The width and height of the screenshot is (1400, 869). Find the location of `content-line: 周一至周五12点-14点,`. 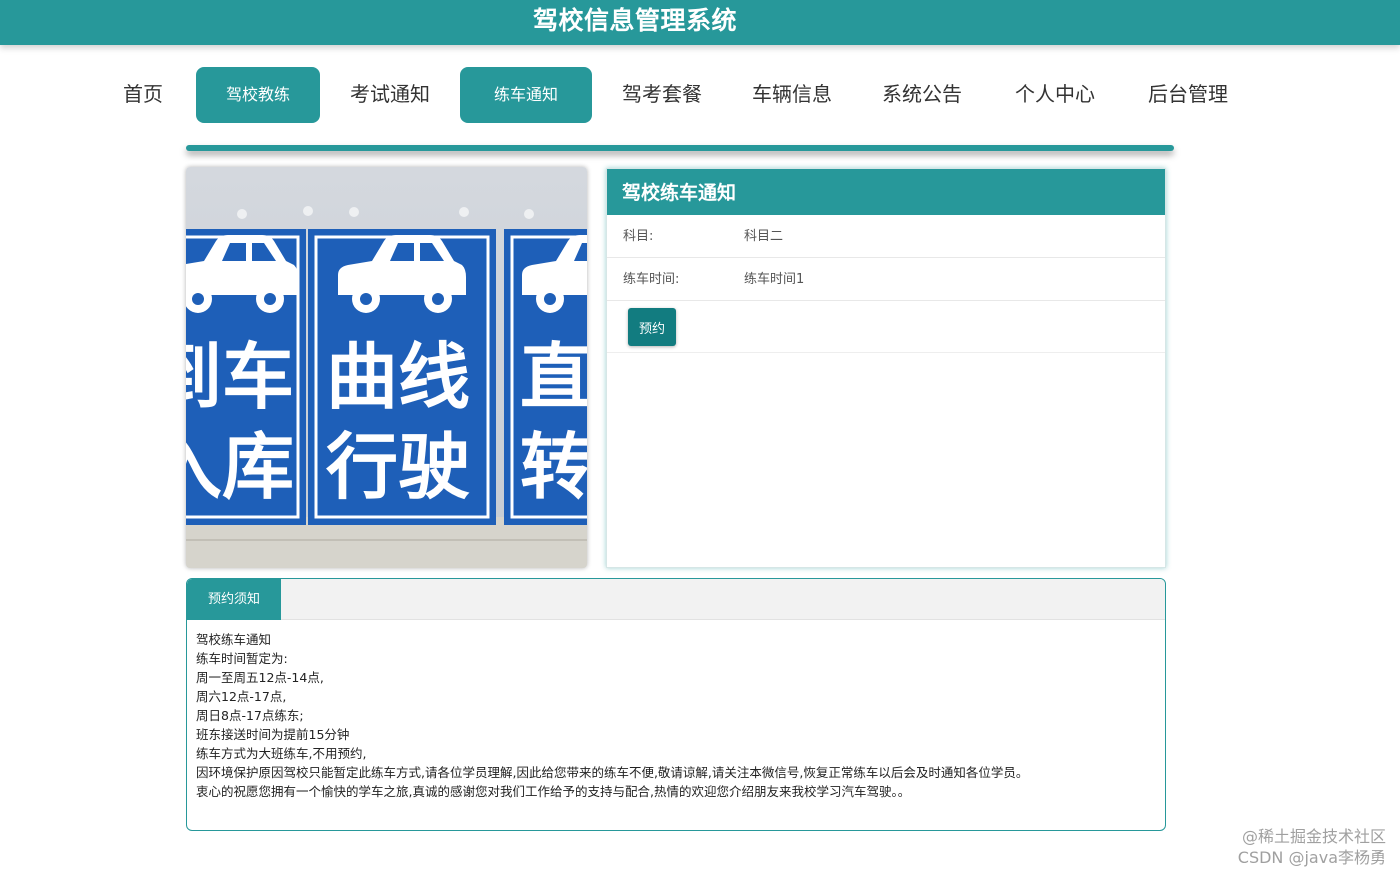

content-line: 周一至周五12点-14点, is located at coordinates (260, 677).